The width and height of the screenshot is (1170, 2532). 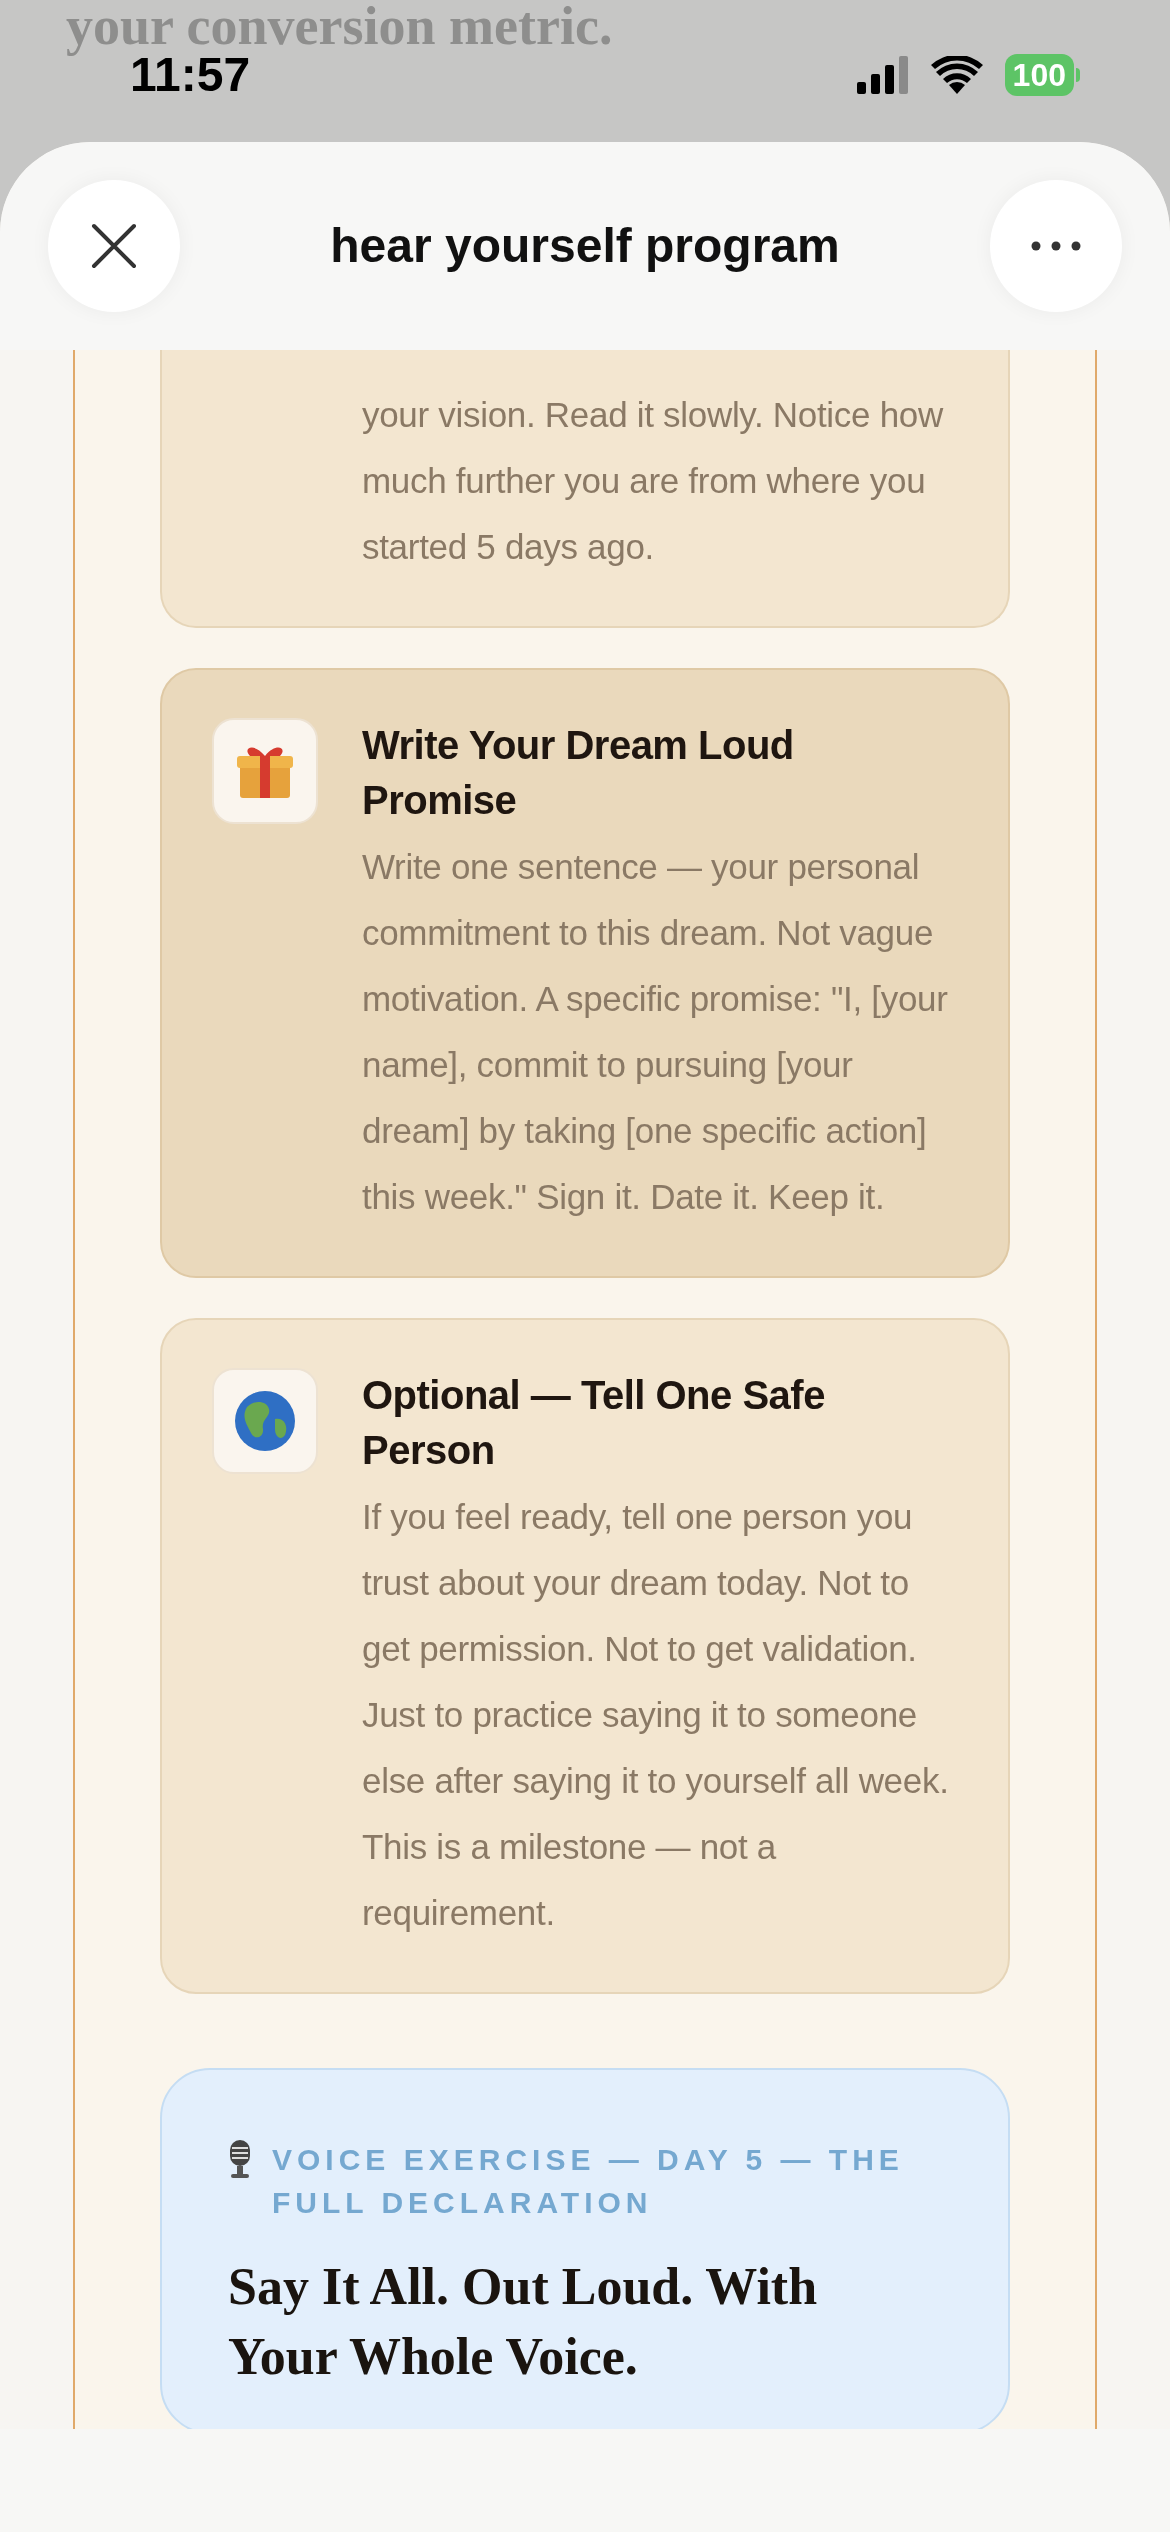 What do you see at coordinates (265, 1421) in the screenshot?
I see `globe-icon` at bounding box center [265, 1421].